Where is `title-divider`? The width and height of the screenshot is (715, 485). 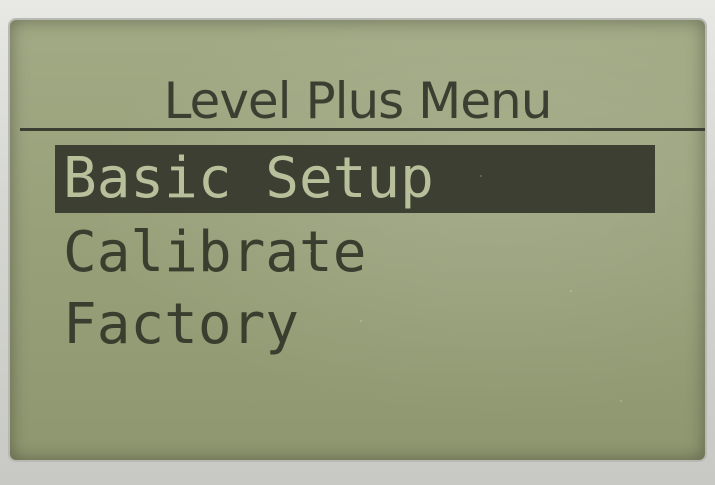 title-divider is located at coordinates (362, 129).